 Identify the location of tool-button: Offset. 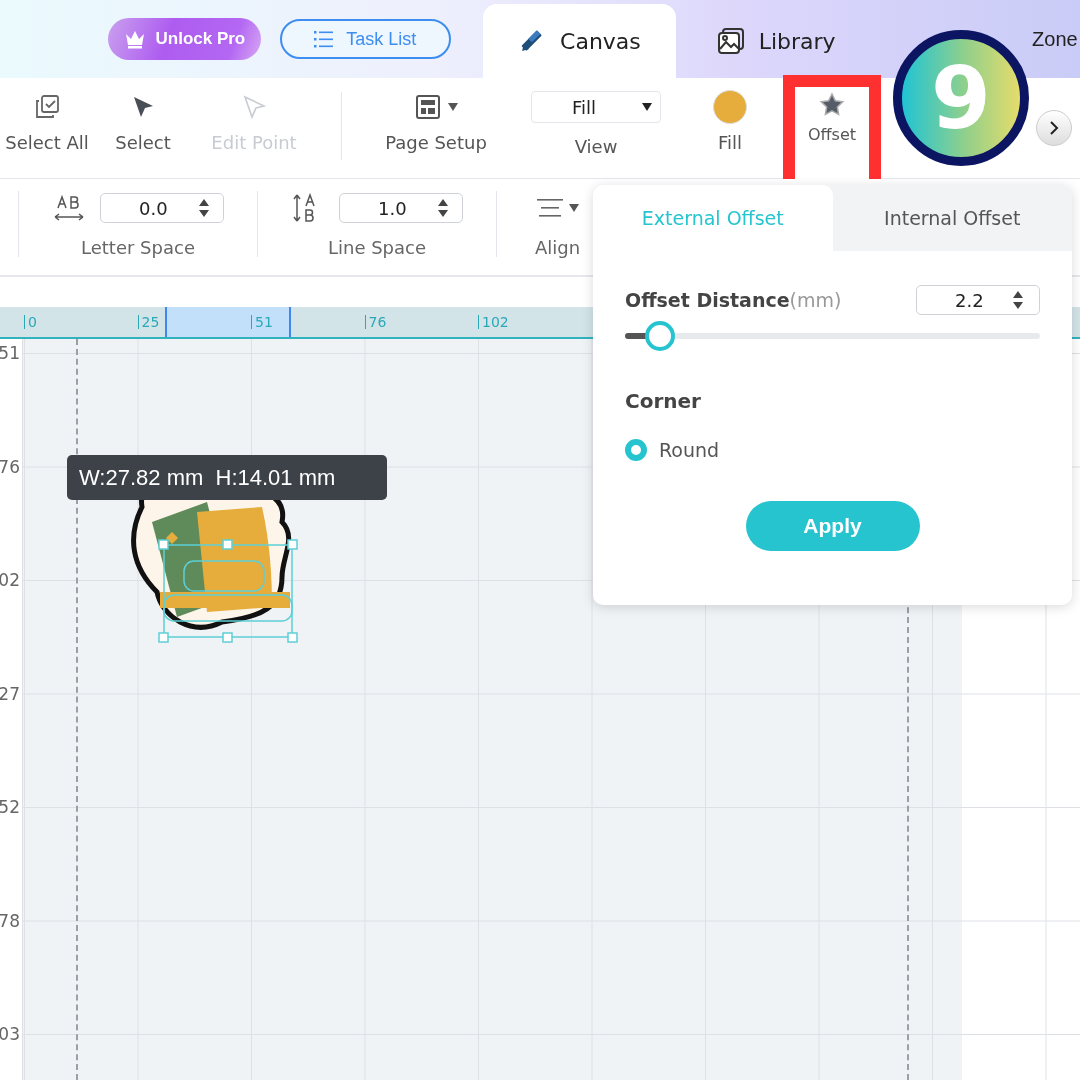
(832, 127).